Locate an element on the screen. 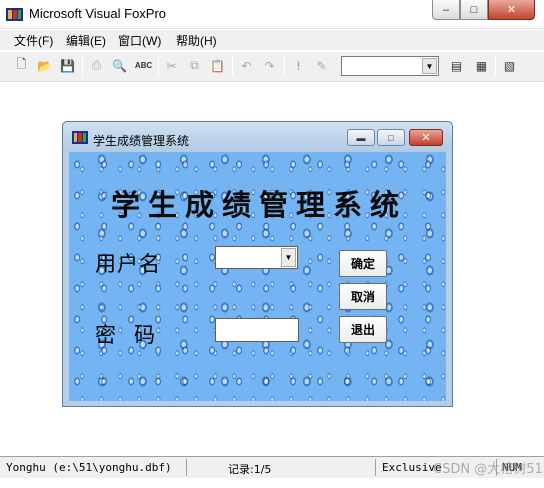 This screenshot has height=488, width=544. redo-icon: ↷ is located at coordinates (269, 65).